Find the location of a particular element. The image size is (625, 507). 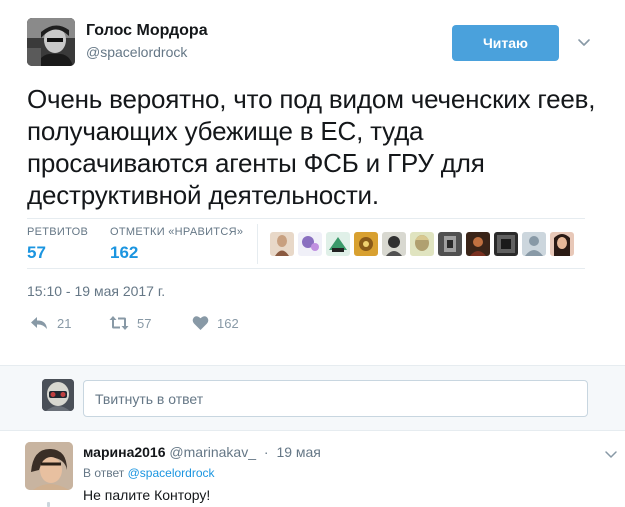

retweets-label: РЕТВИТОВ is located at coordinates (58, 232).